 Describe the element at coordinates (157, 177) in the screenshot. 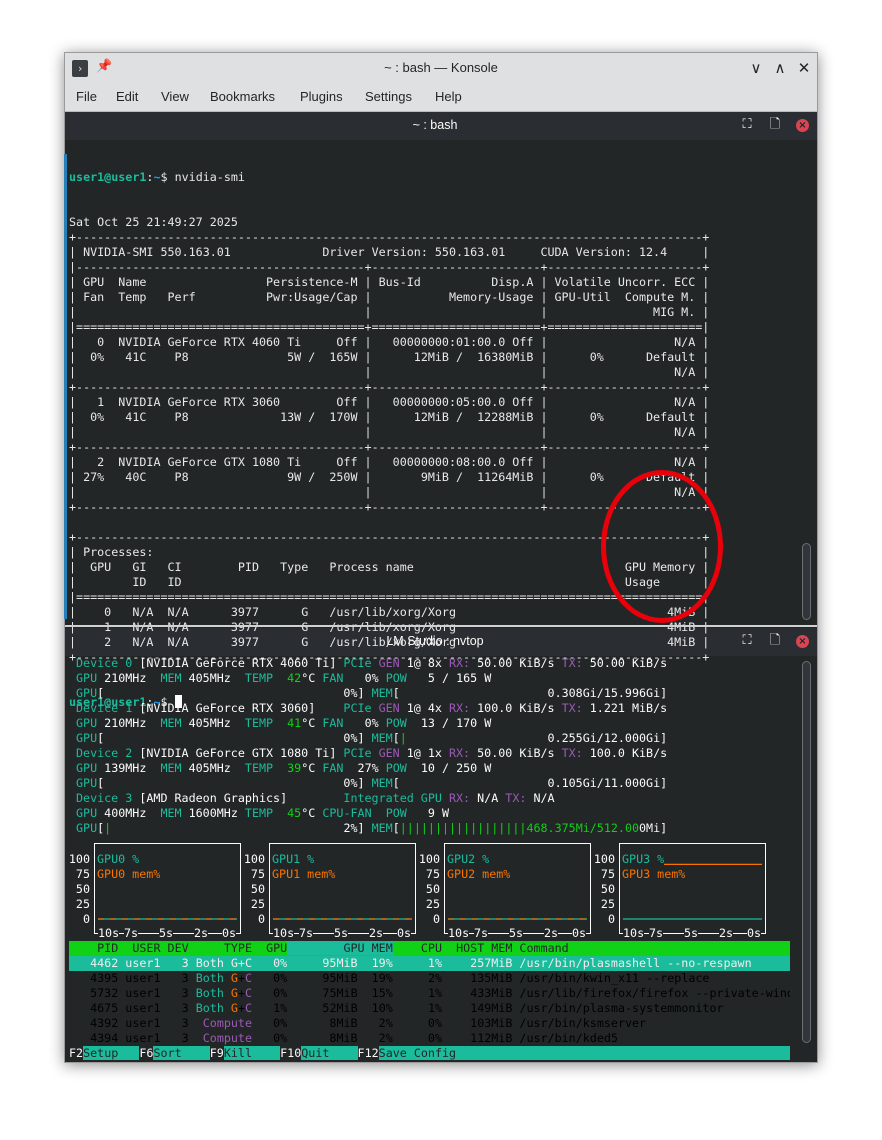

I see `prompt-path: ~` at that location.